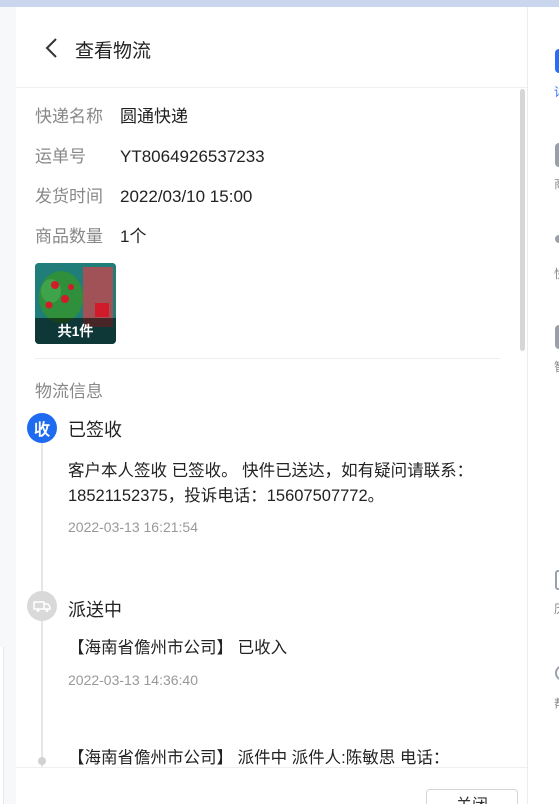  What do you see at coordinates (472, 796) in the screenshot?
I see `close-button: 关闭` at bounding box center [472, 796].